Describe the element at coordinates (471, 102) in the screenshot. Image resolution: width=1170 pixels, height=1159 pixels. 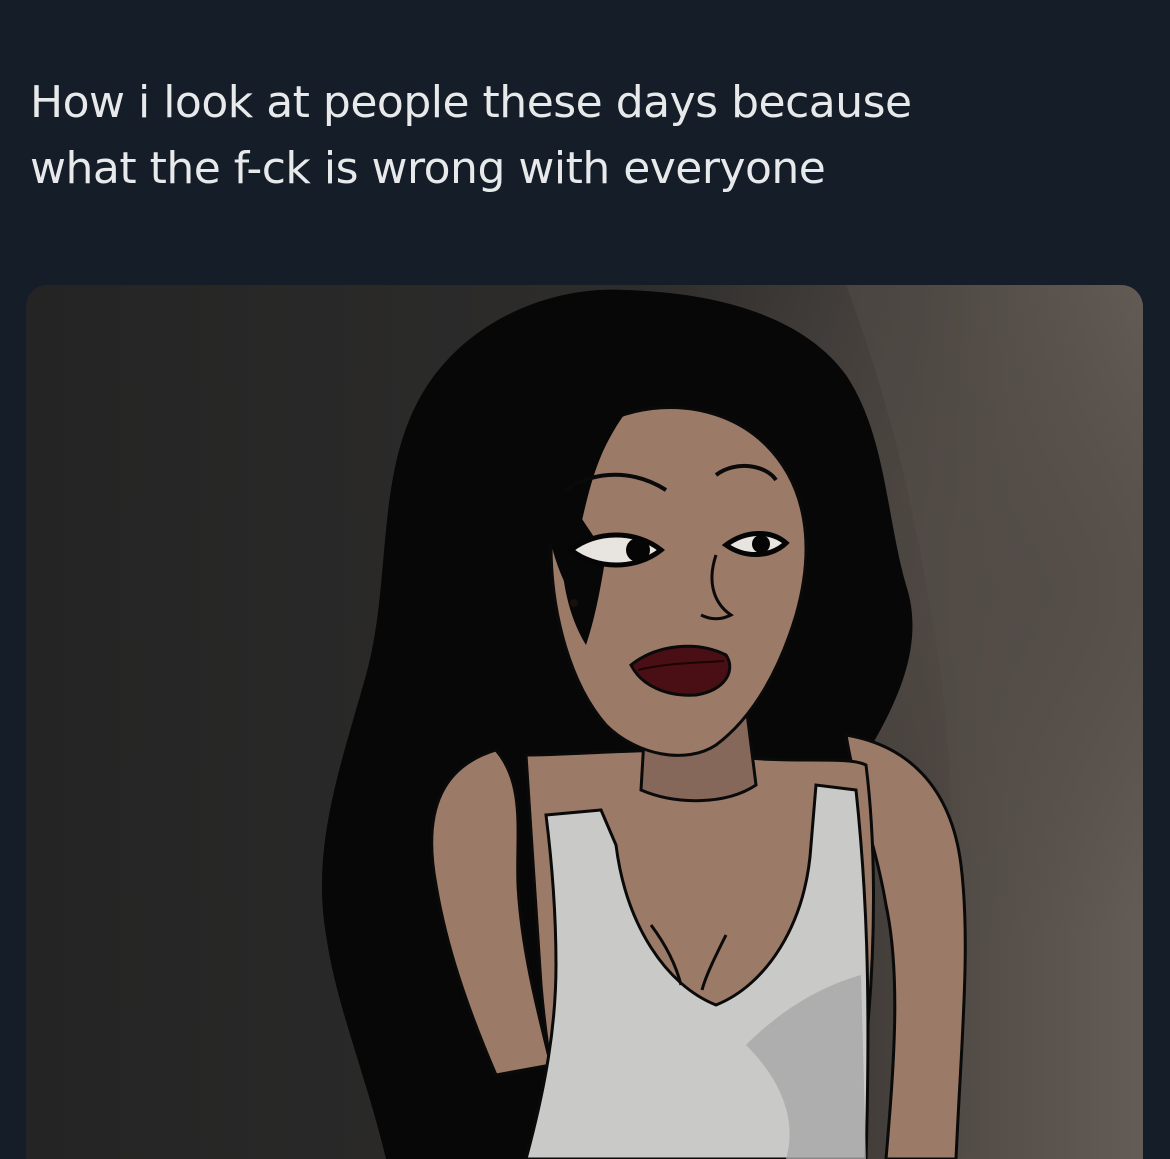
I see `tweet-text-line-1: How i look at people these days because` at that location.